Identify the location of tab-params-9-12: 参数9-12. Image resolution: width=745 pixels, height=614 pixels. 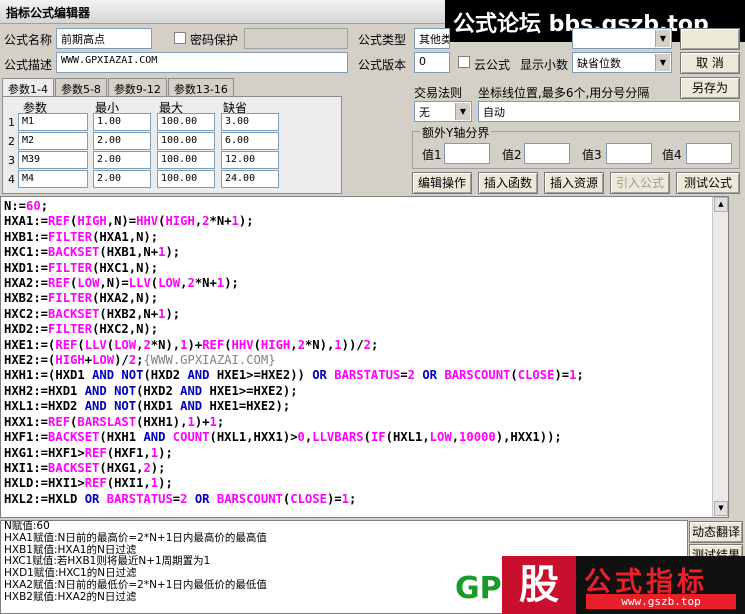
(137, 87).